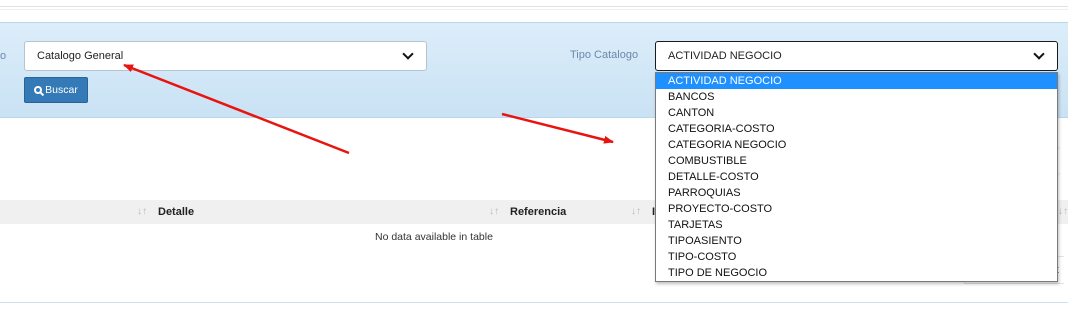 The image size is (1068, 314). What do you see at coordinates (856, 273) in the screenshot?
I see `dropdown-option: TIPO DE NEGOCIO` at bounding box center [856, 273].